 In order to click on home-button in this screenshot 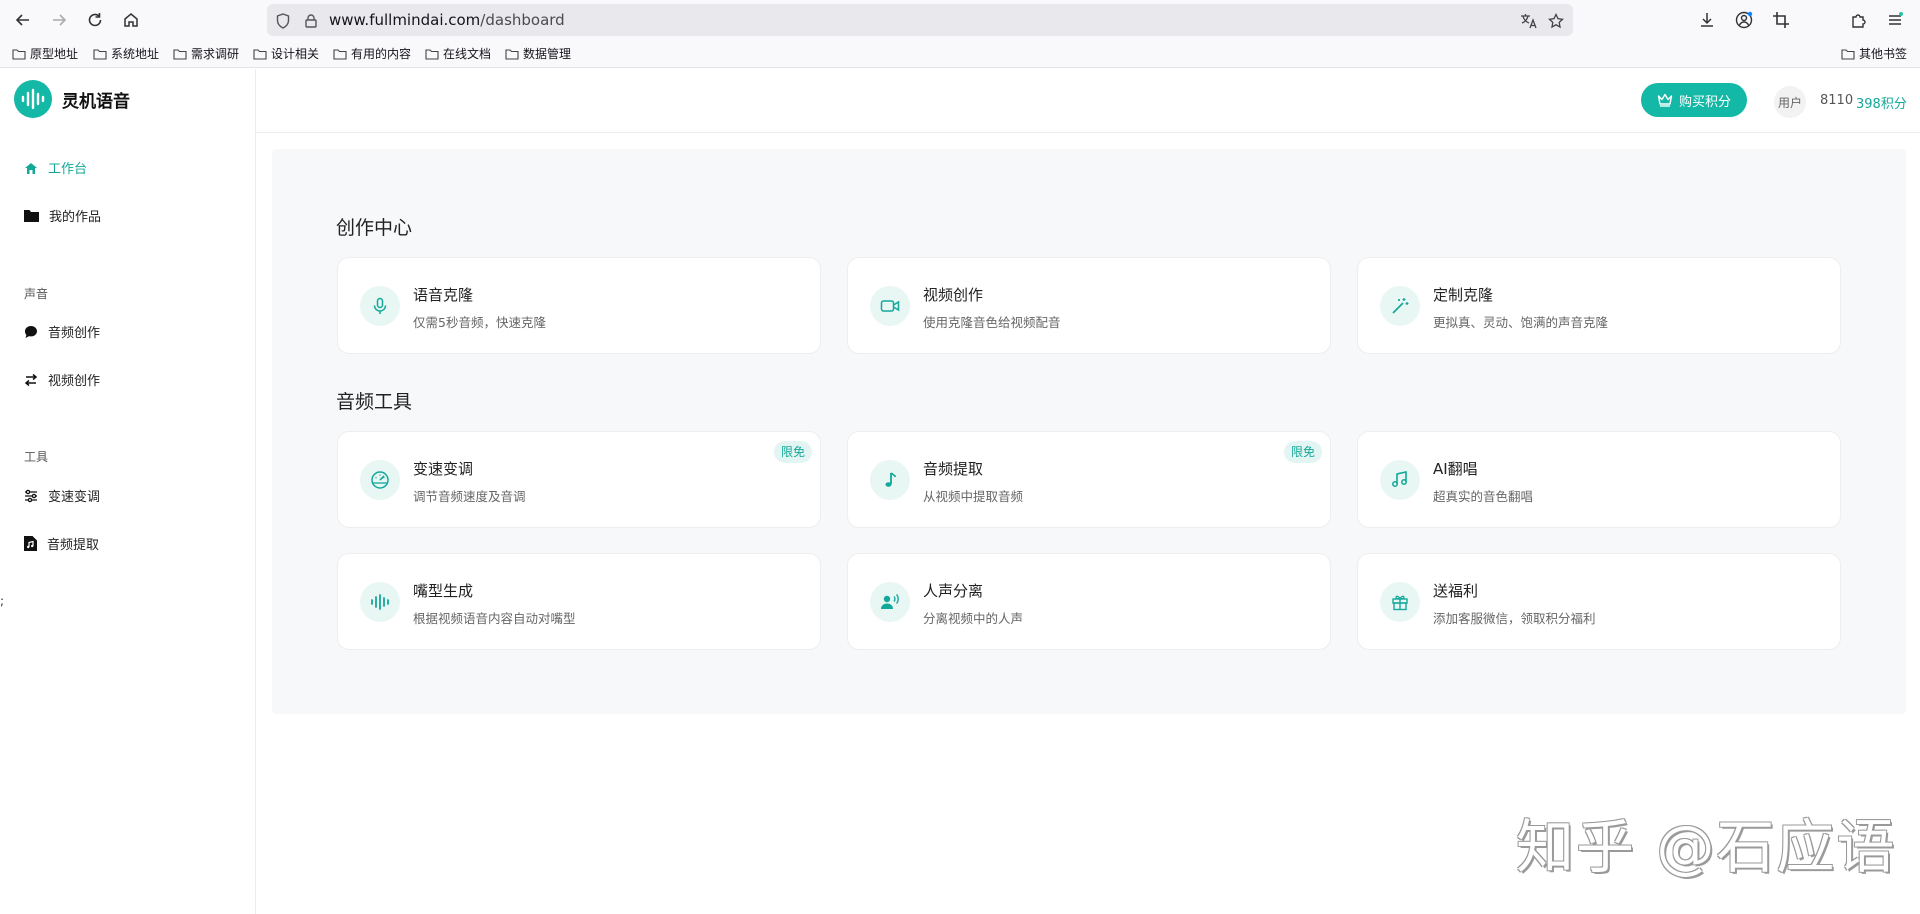, I will do `click(131, 20)`.